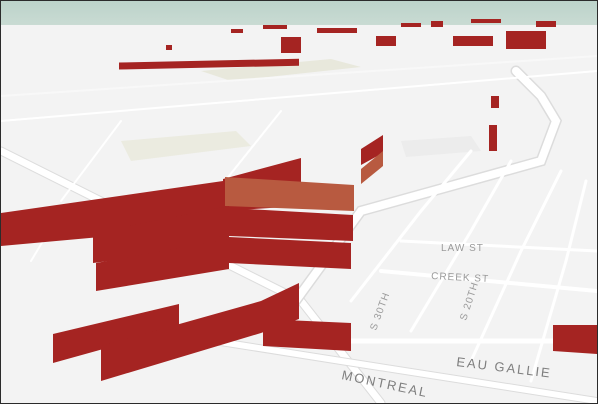  Describe the element at coordinates (462, 248) in the screenshot. I see `road-label-law-st: LAW ST` at that location.